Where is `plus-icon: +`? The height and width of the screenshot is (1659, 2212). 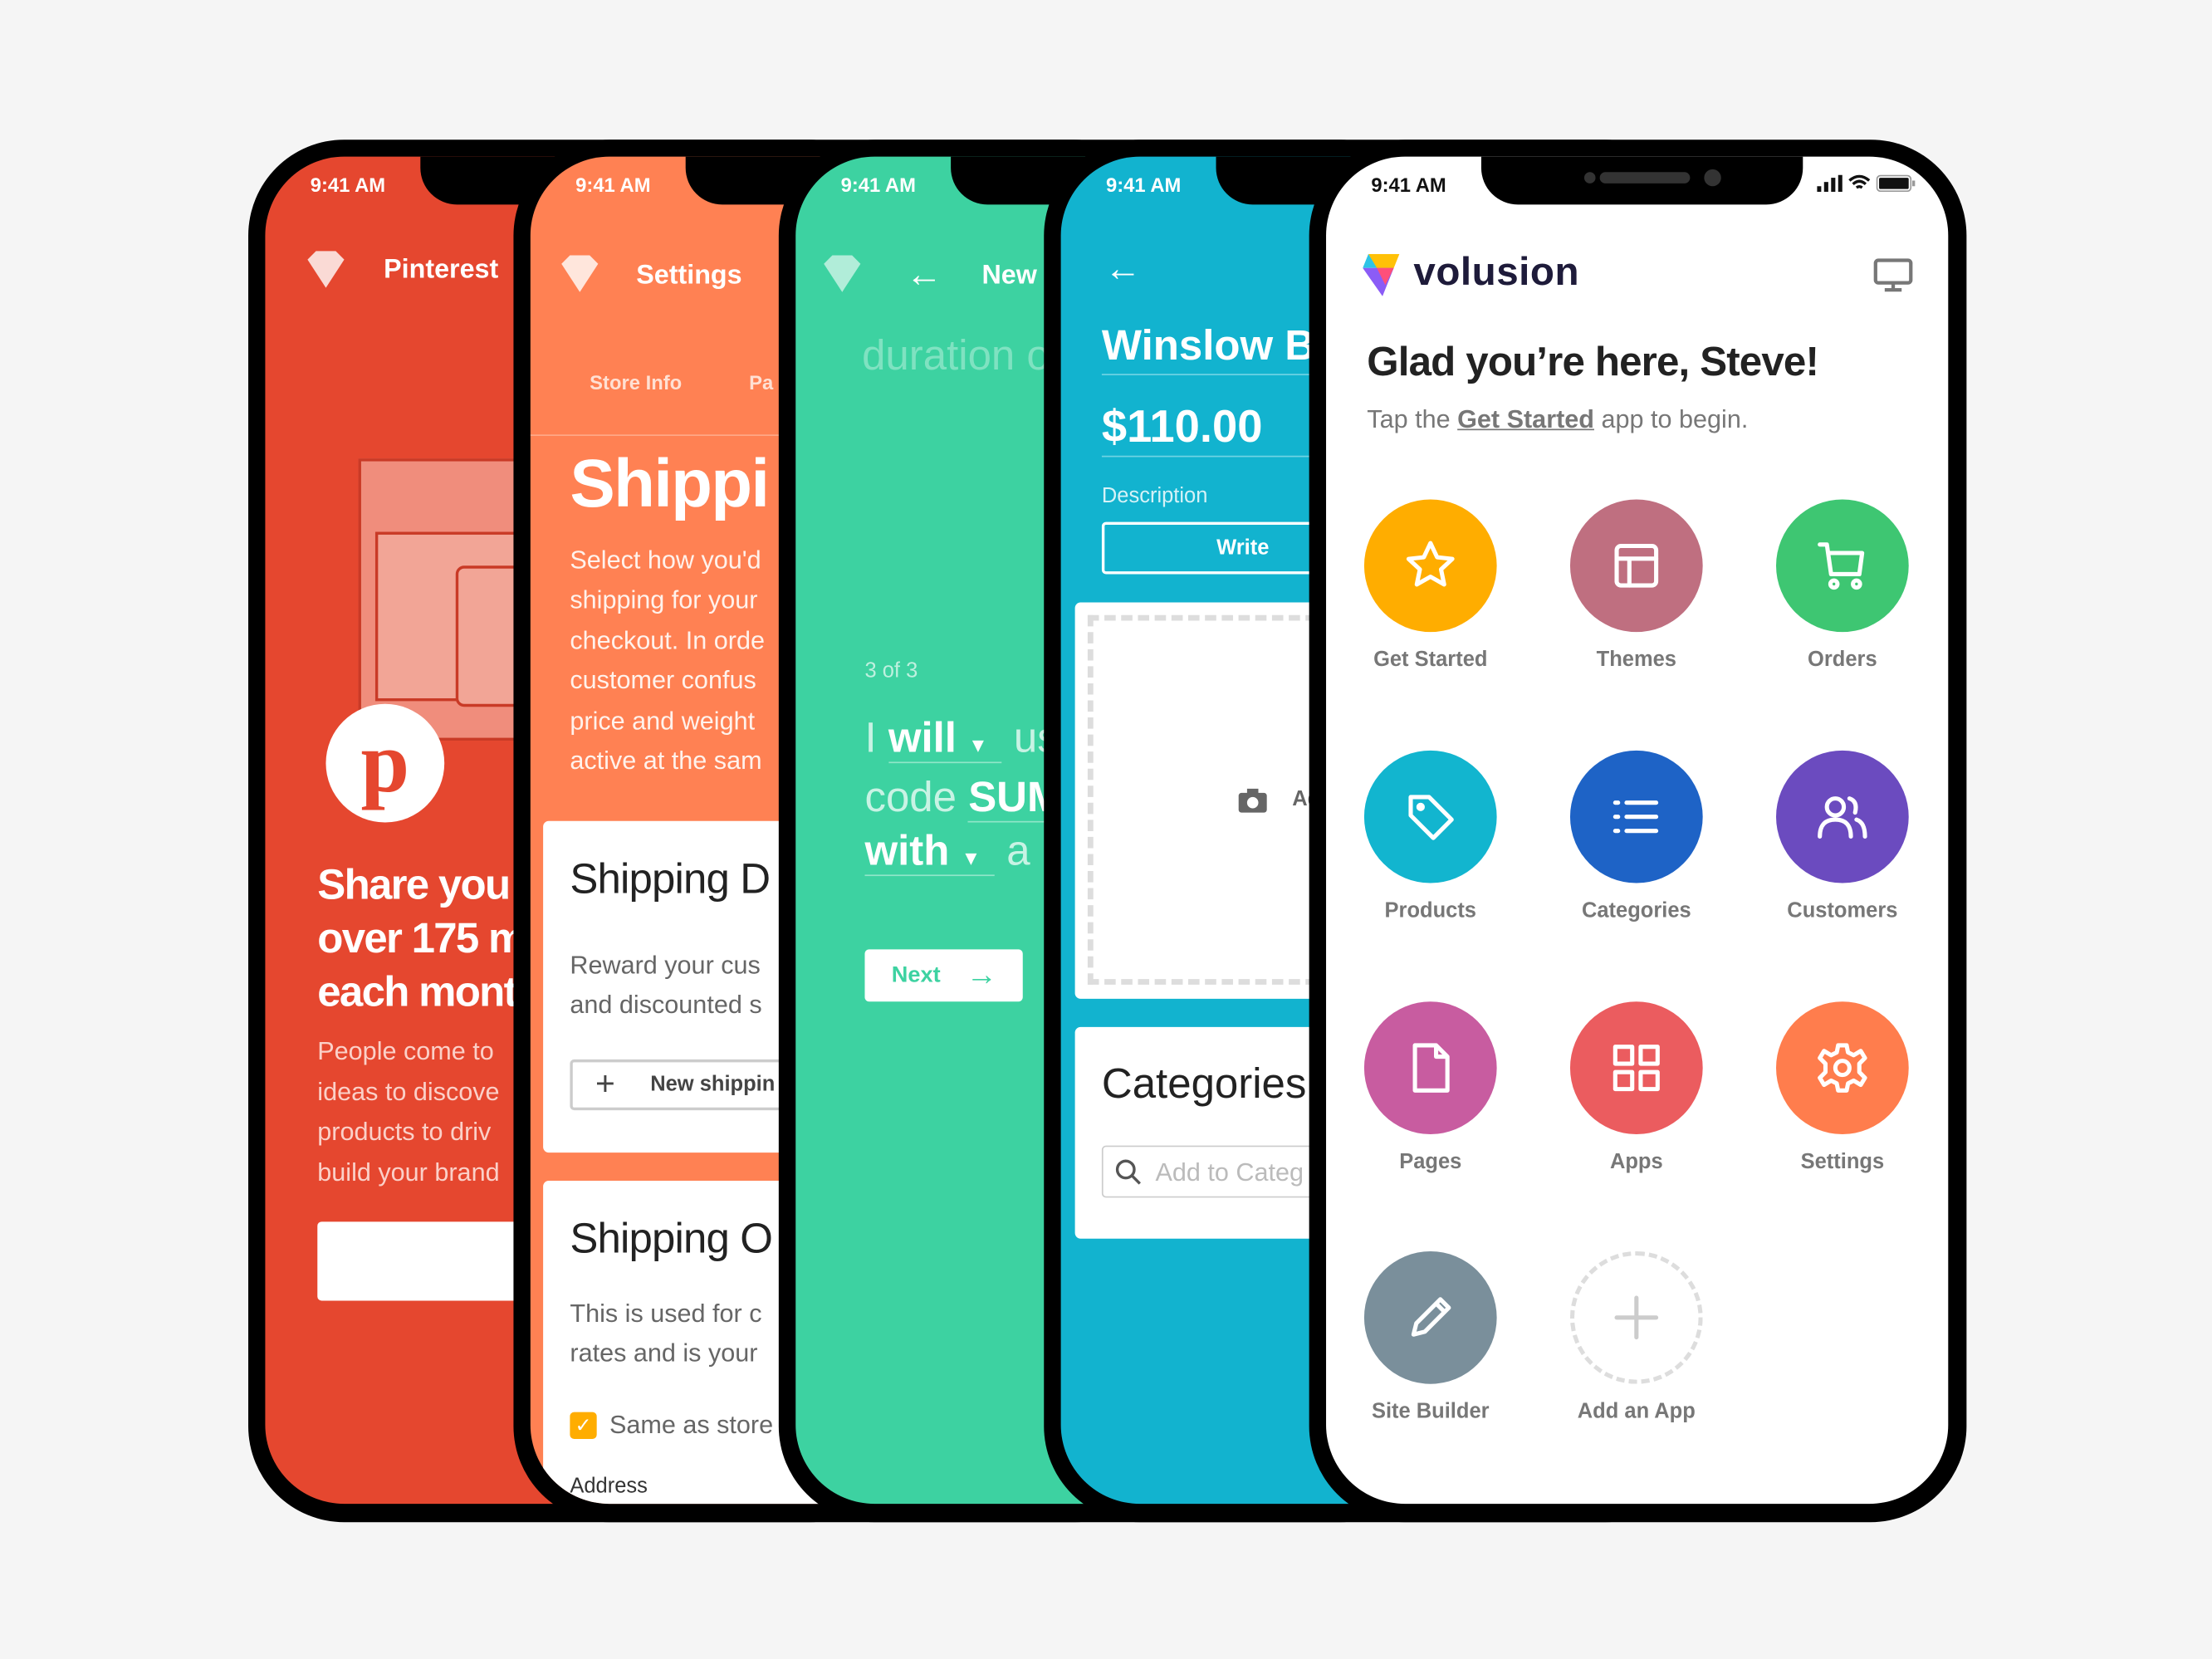 plus-icon: + is located at coordinates (605, 1084).